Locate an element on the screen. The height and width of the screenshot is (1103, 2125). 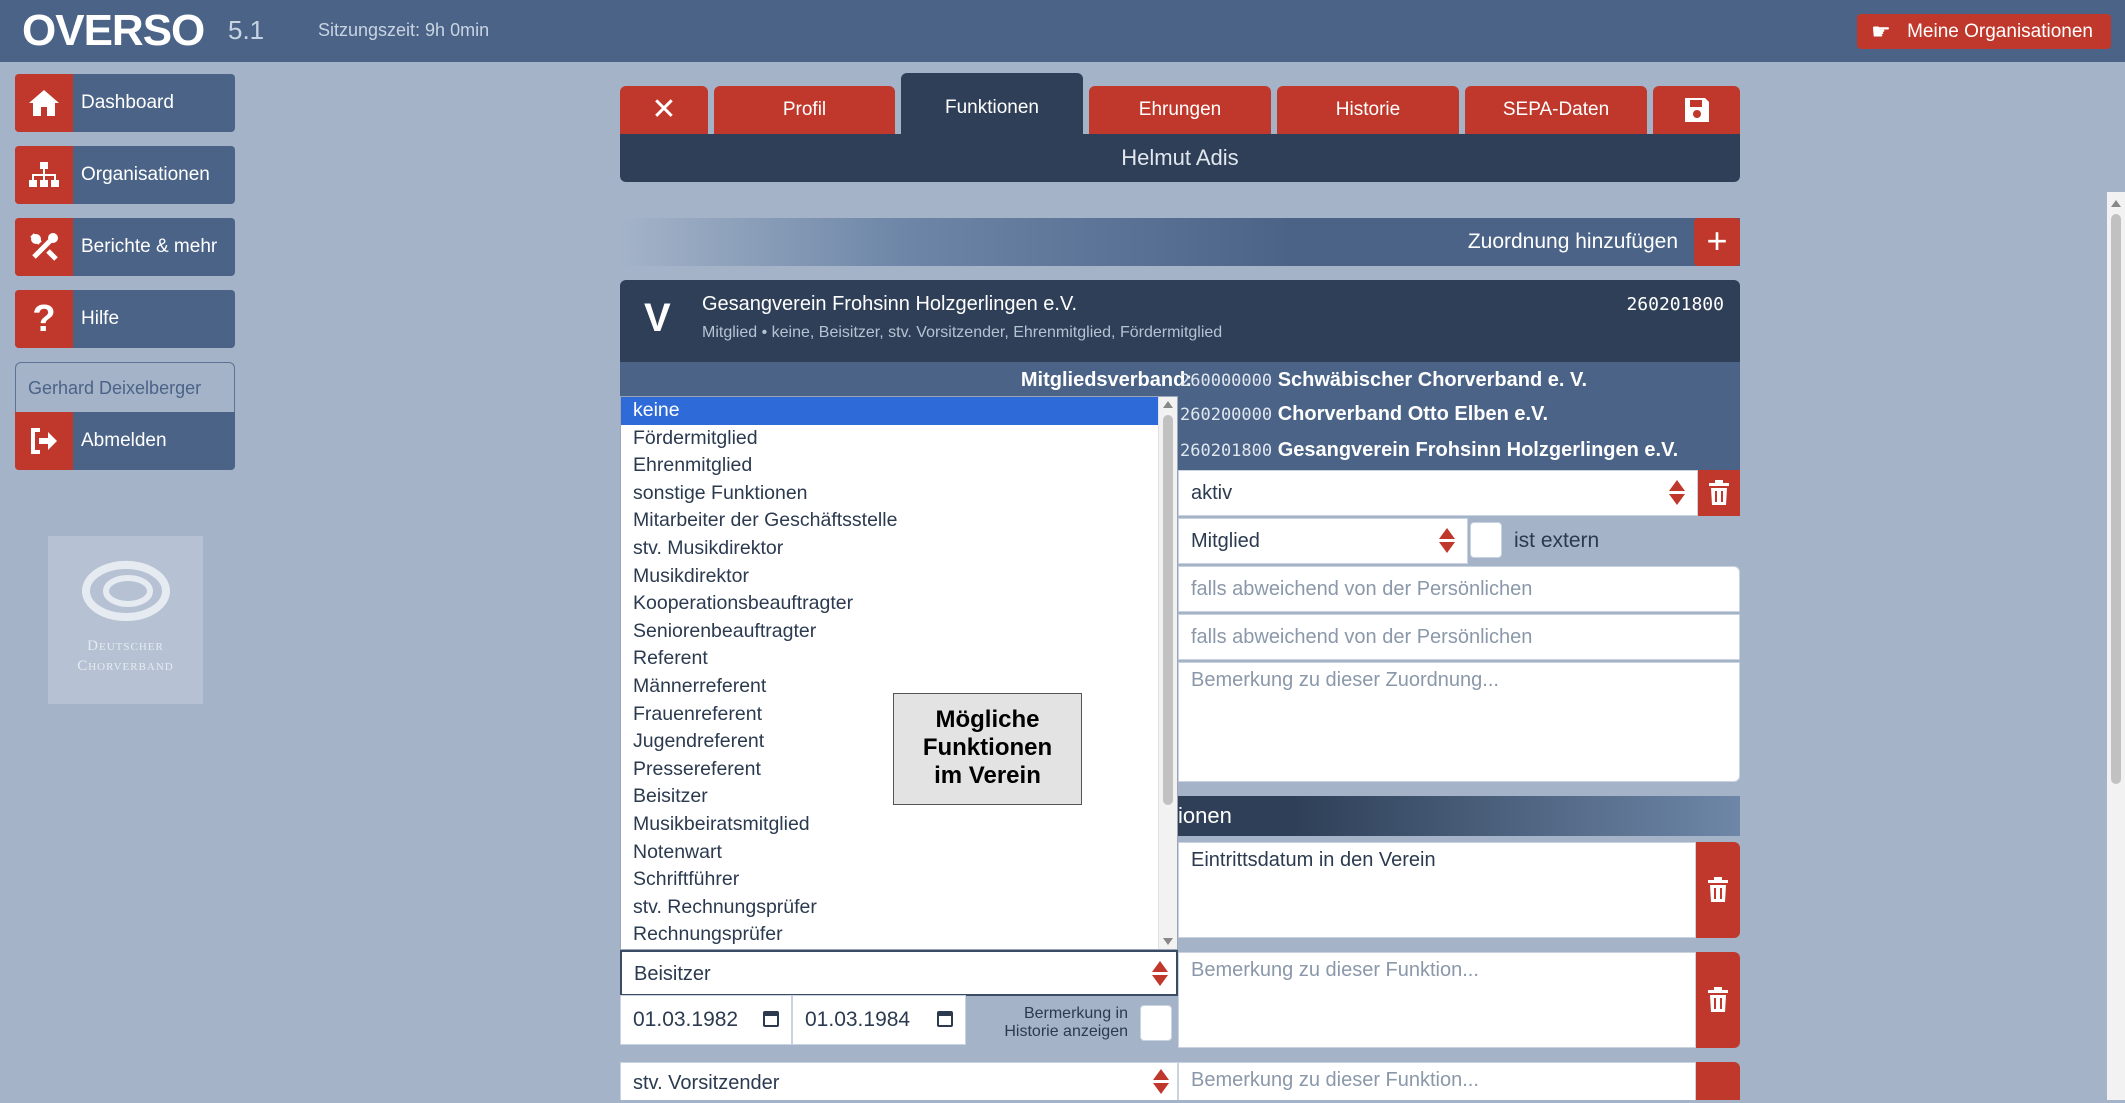
deutscher-chorverband-logo: Deutscher Chorverband is located at coordinates (125, 620).